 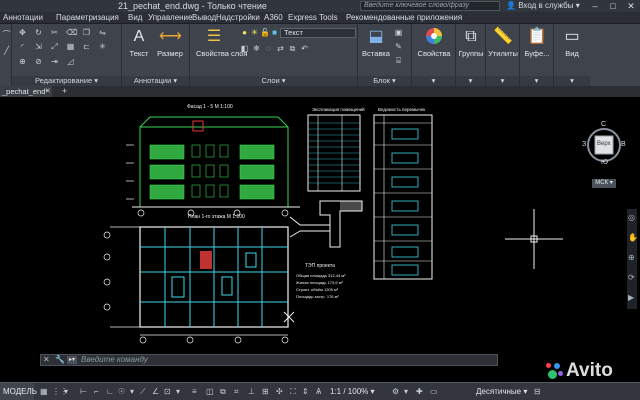 What do you see at coordinates (398, 32) in the screenshot?
I see `create-block-icon: ▣` at bounding box center [398, 32].